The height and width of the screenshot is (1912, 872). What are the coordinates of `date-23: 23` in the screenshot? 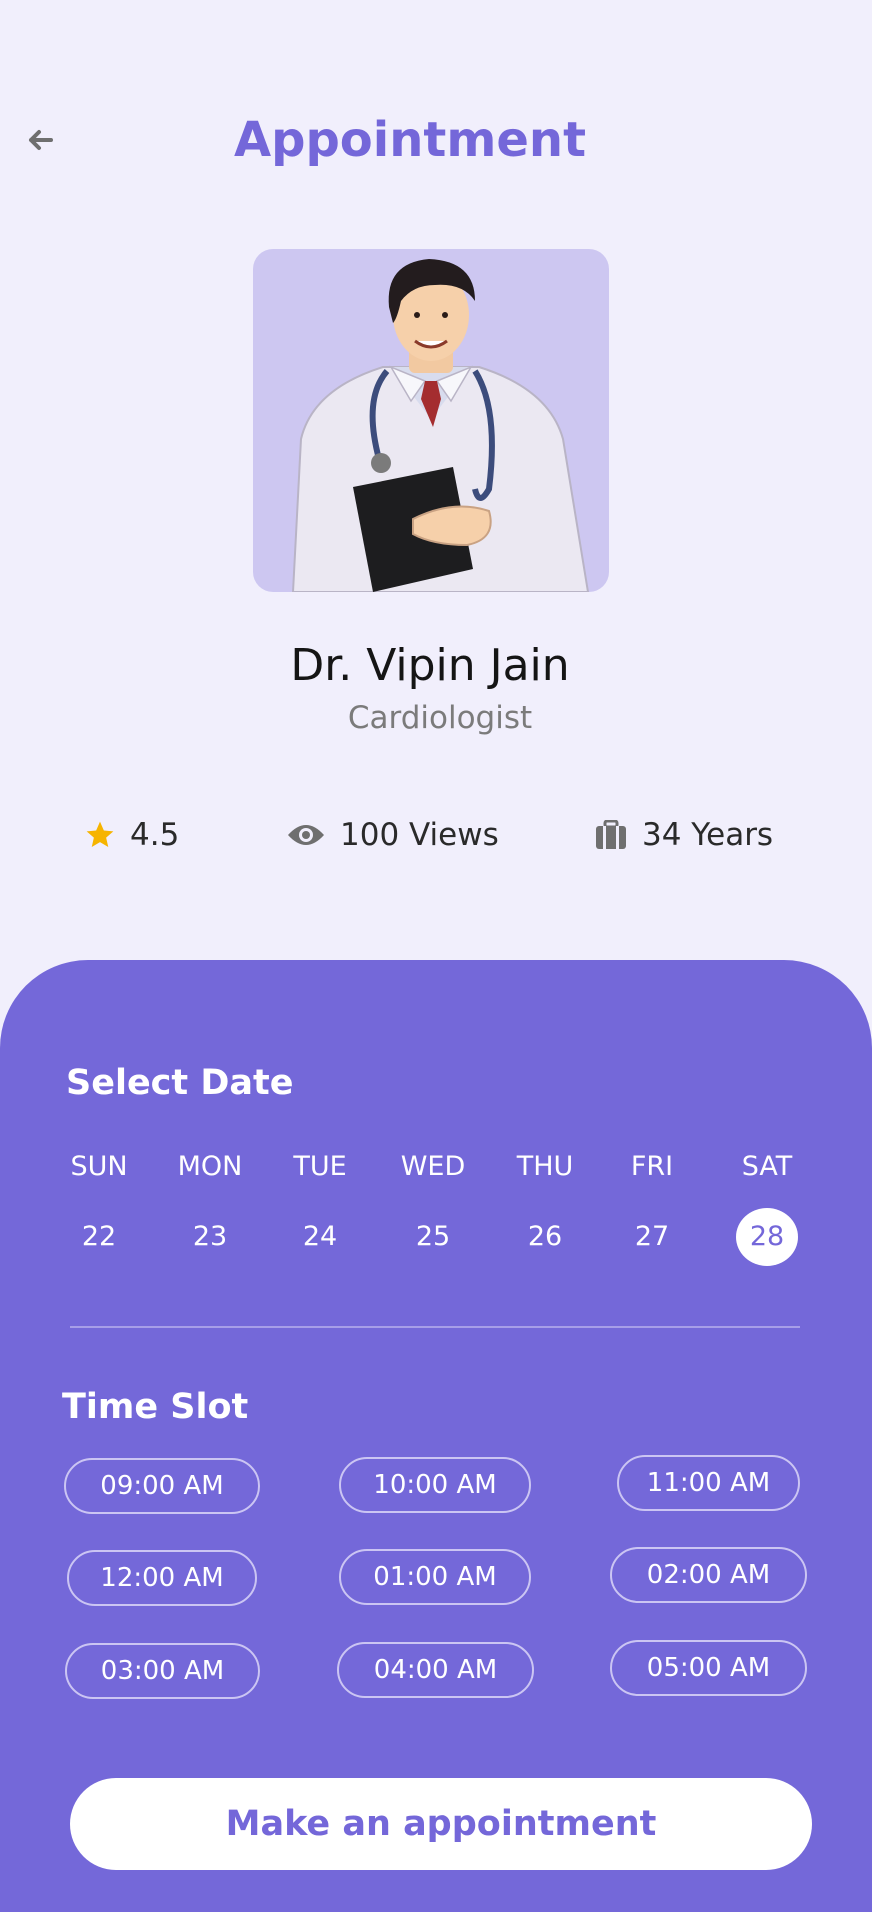 It's located at (210, 1237).